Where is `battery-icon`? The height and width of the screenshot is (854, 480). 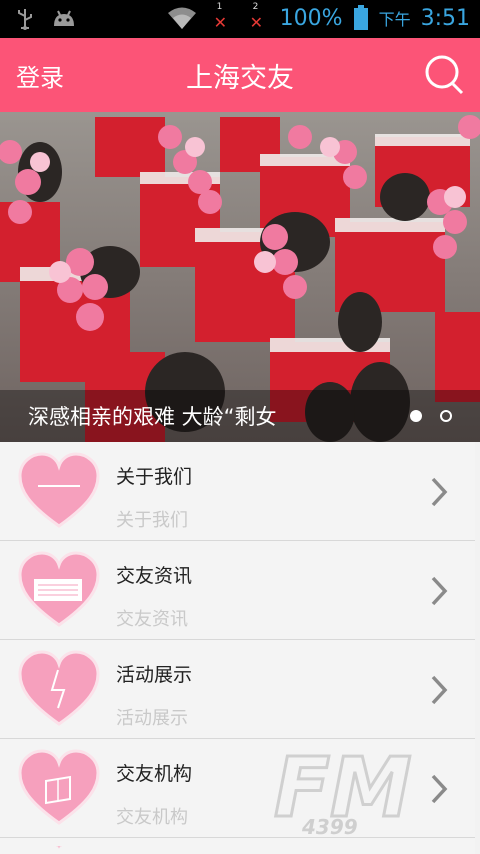
battery-icon is located at coordinates (360, 17).